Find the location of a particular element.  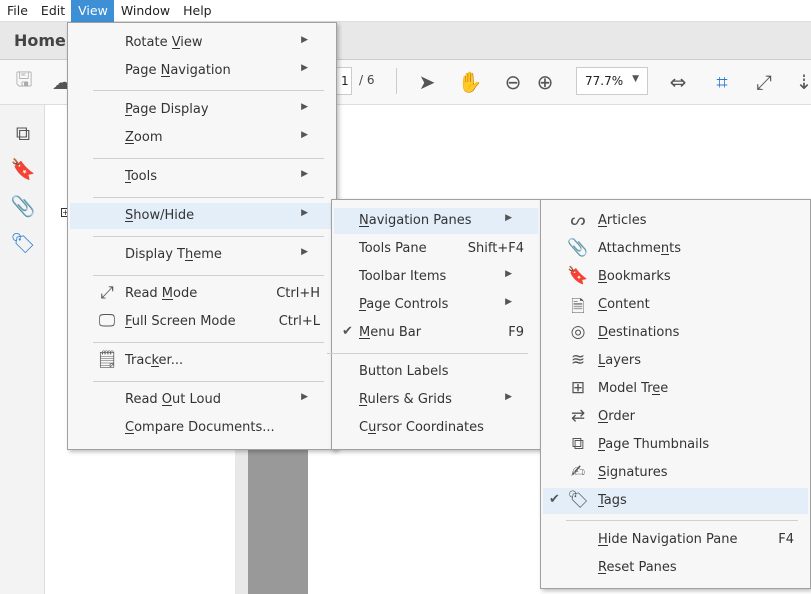

menu-item-attachments: 📎 Attachments is located at coordinates (675, 249).